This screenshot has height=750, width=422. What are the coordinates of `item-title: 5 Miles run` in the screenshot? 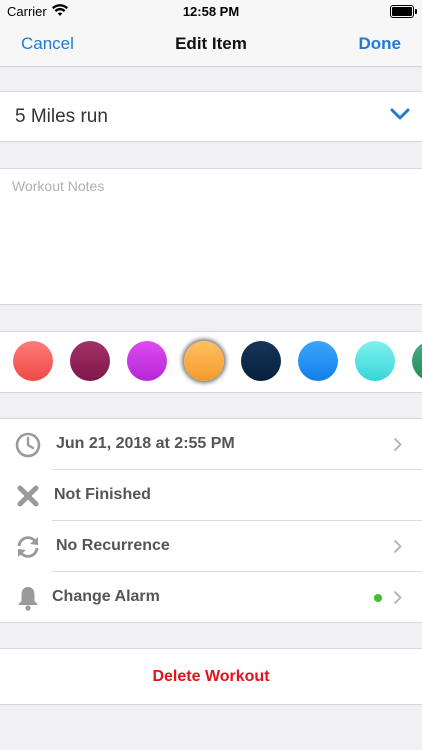 It's located at (61, 116).